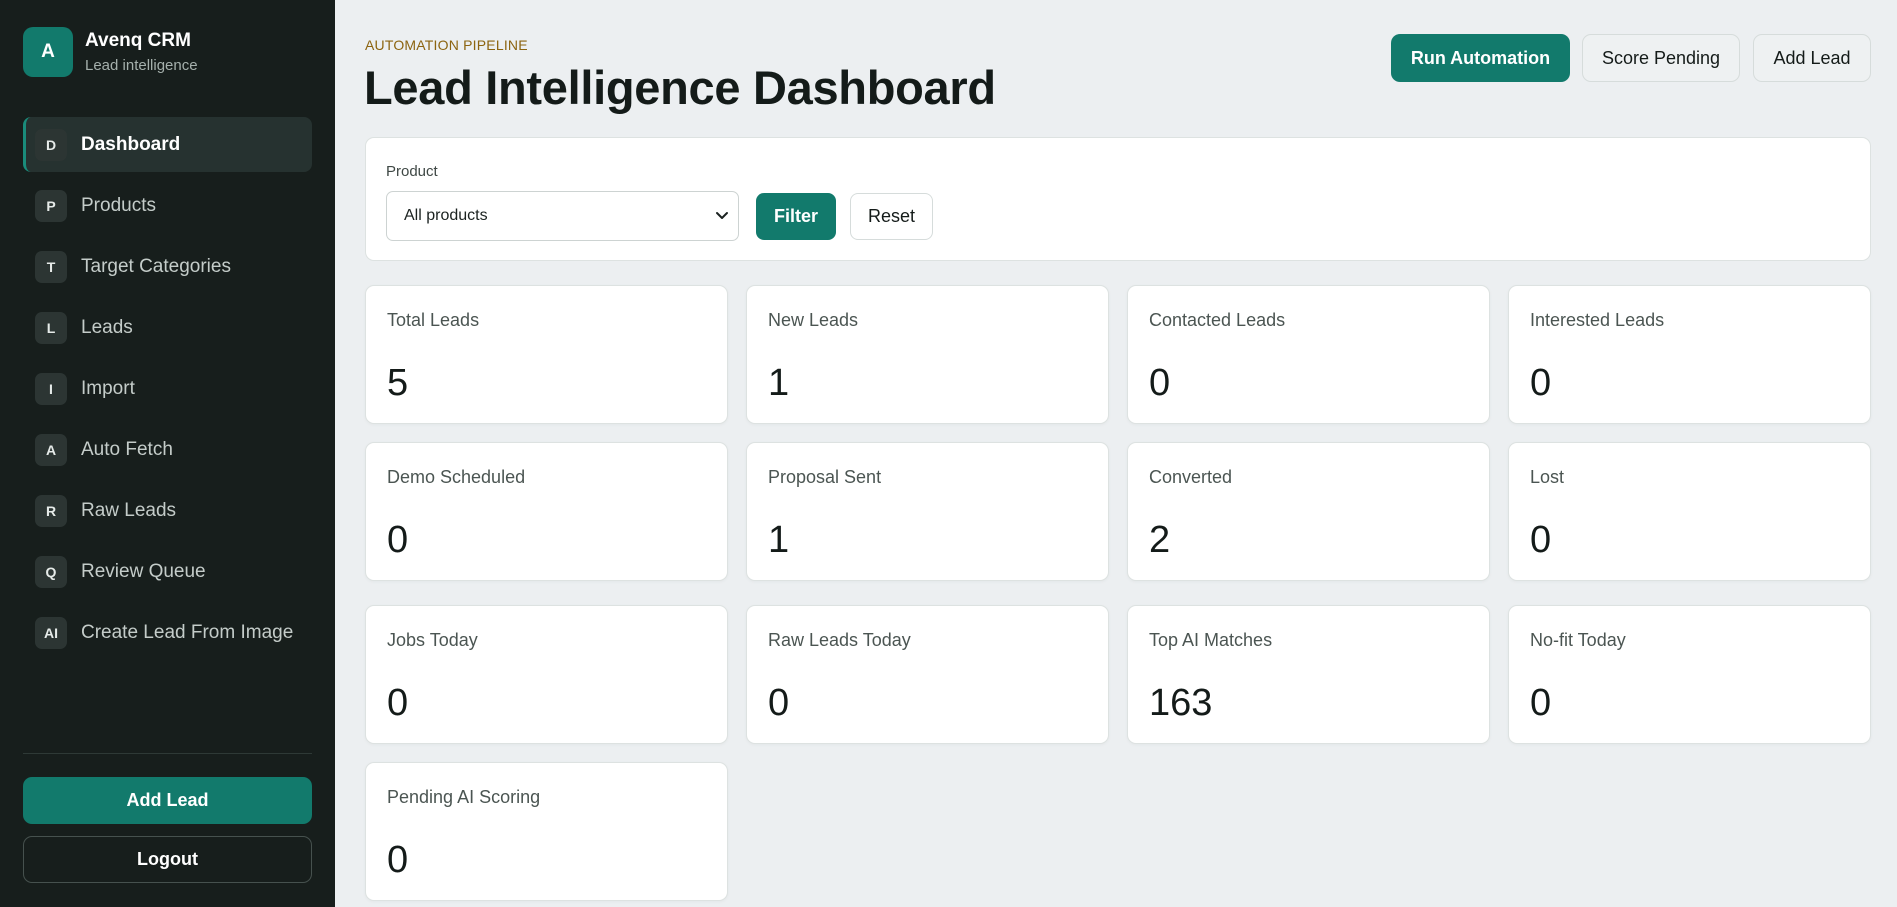 The height and width of the screenshot is (907, 1897). Describe the element at coordinates (813, 320) in the screenshot. I see `stat-label: New Leads` at that location.